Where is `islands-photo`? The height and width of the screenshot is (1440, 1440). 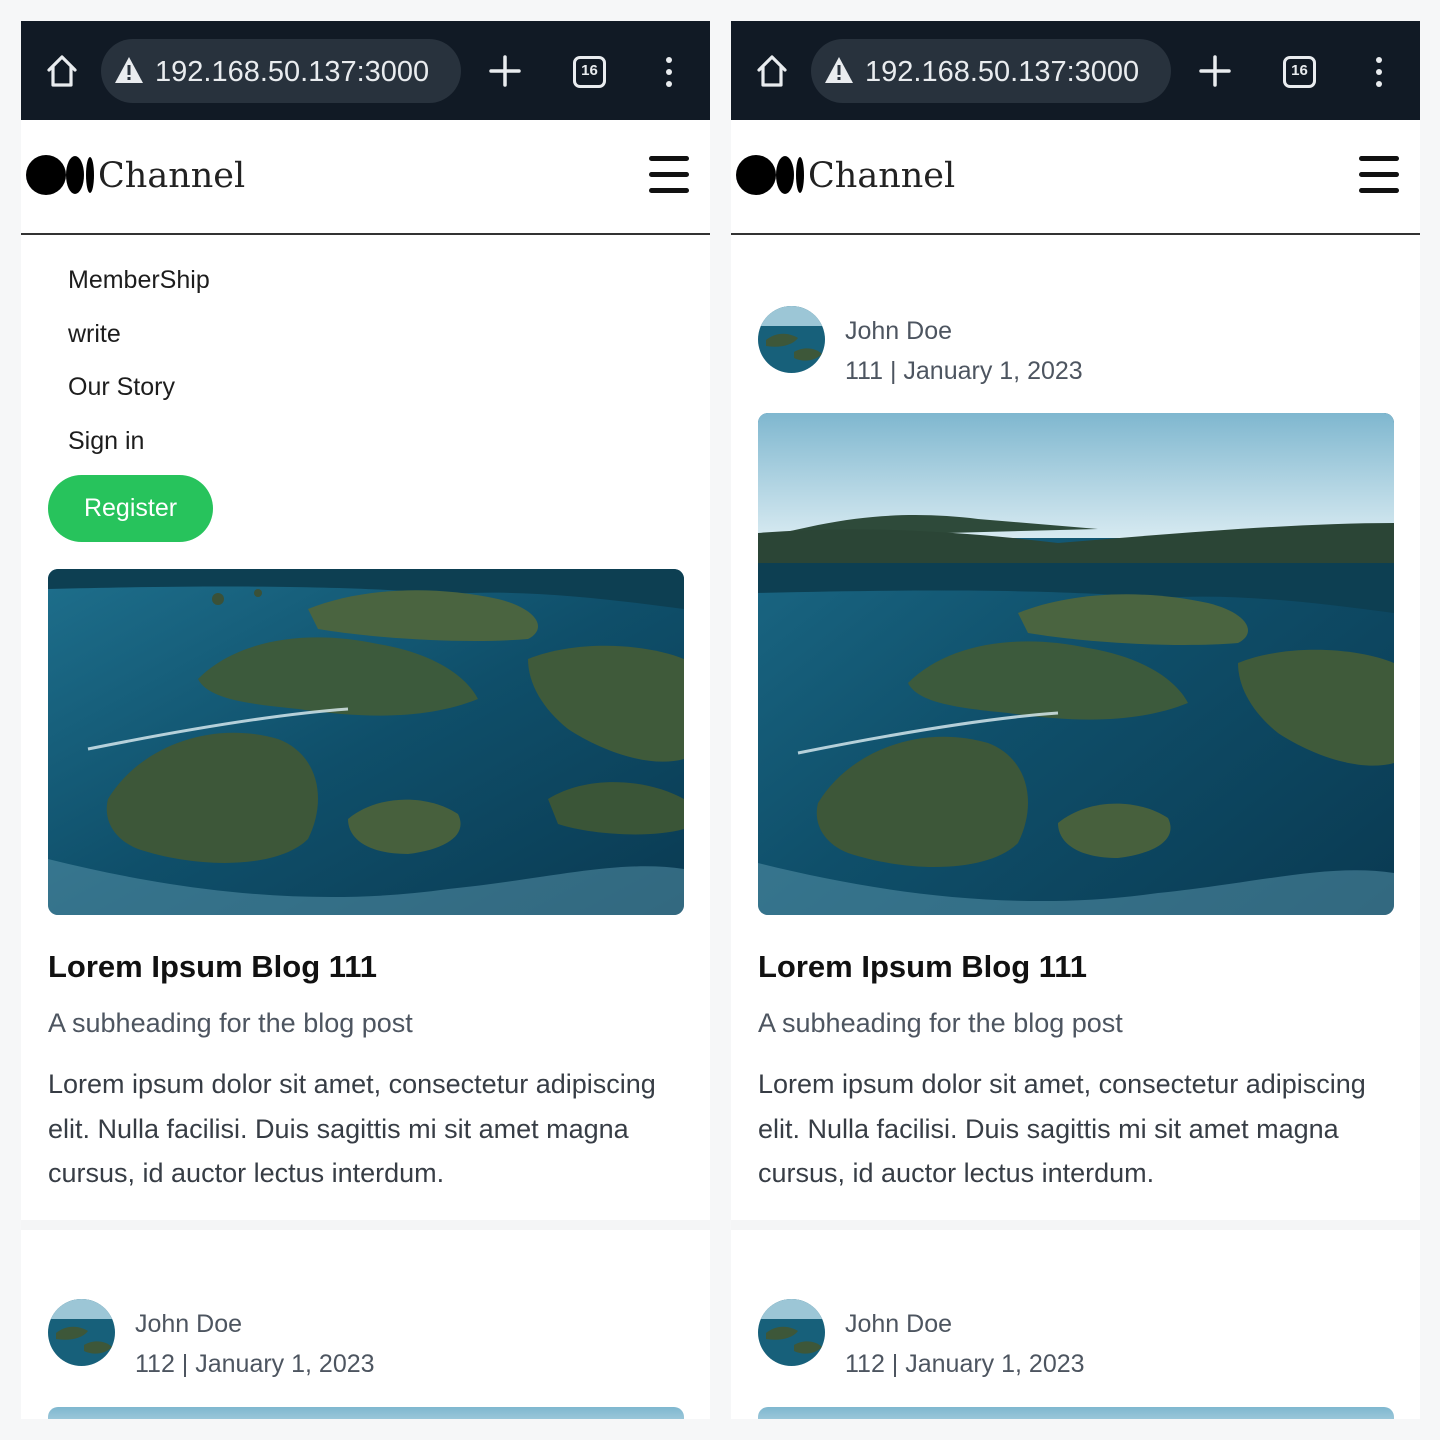
islands-photo is located at coordinates (366, 742).